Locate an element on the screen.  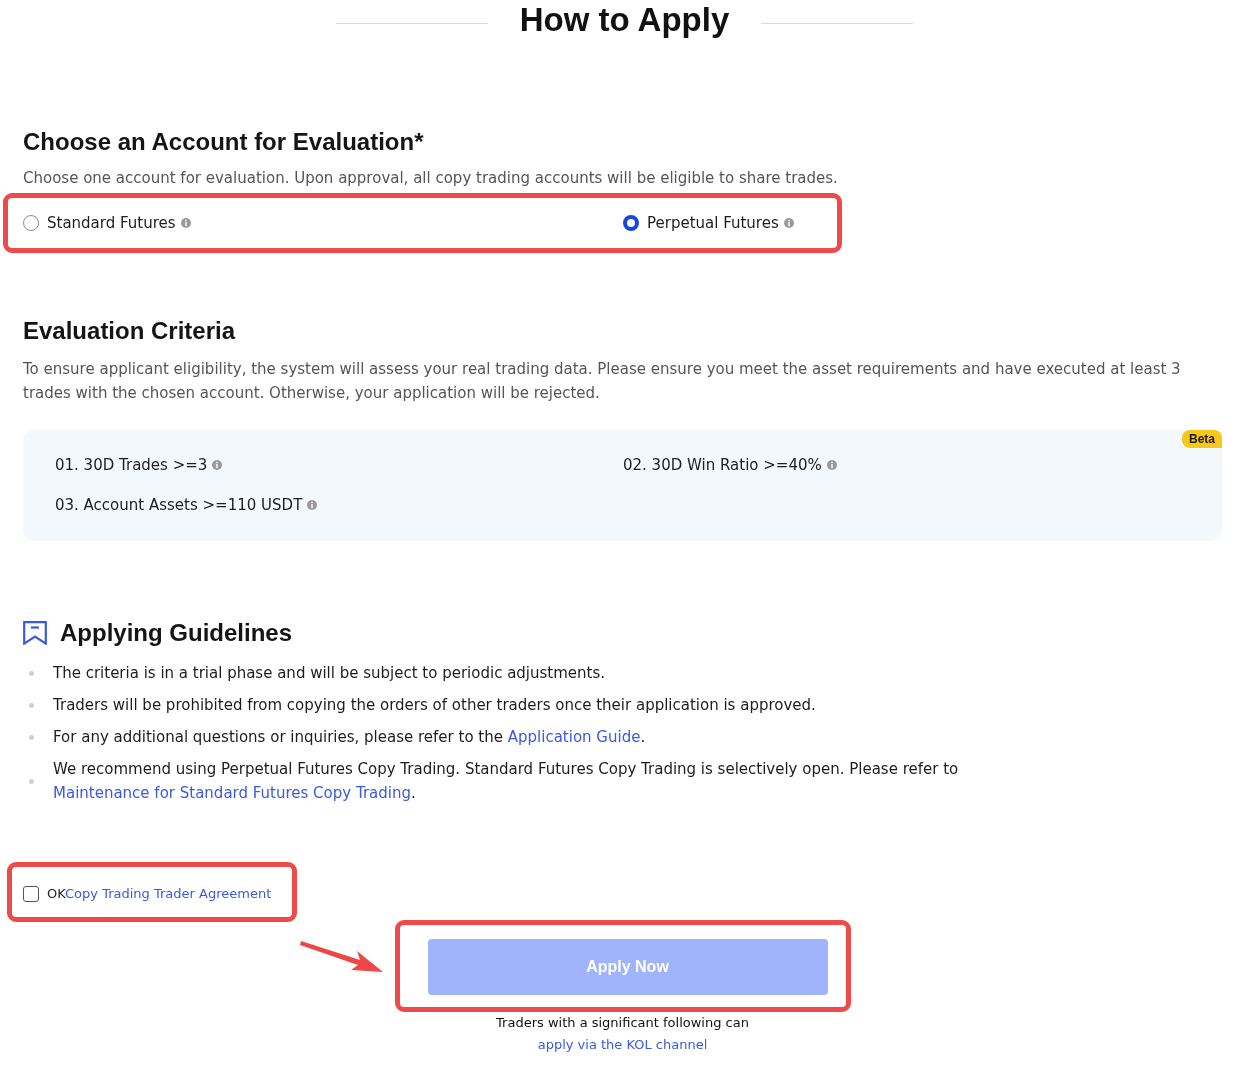
beta-badge: Beta is located at coordinates (1202, 439).